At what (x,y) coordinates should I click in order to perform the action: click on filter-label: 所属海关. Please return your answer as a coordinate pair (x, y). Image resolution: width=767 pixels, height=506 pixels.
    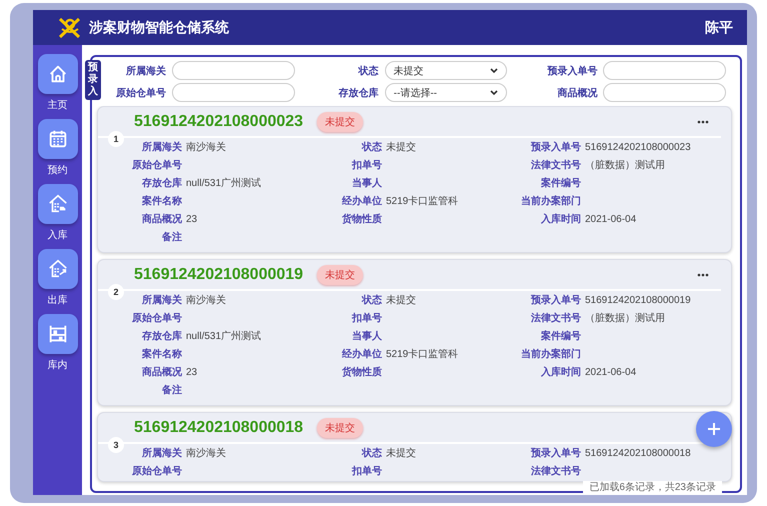
    Looking at the image, I should click on (146, 71).